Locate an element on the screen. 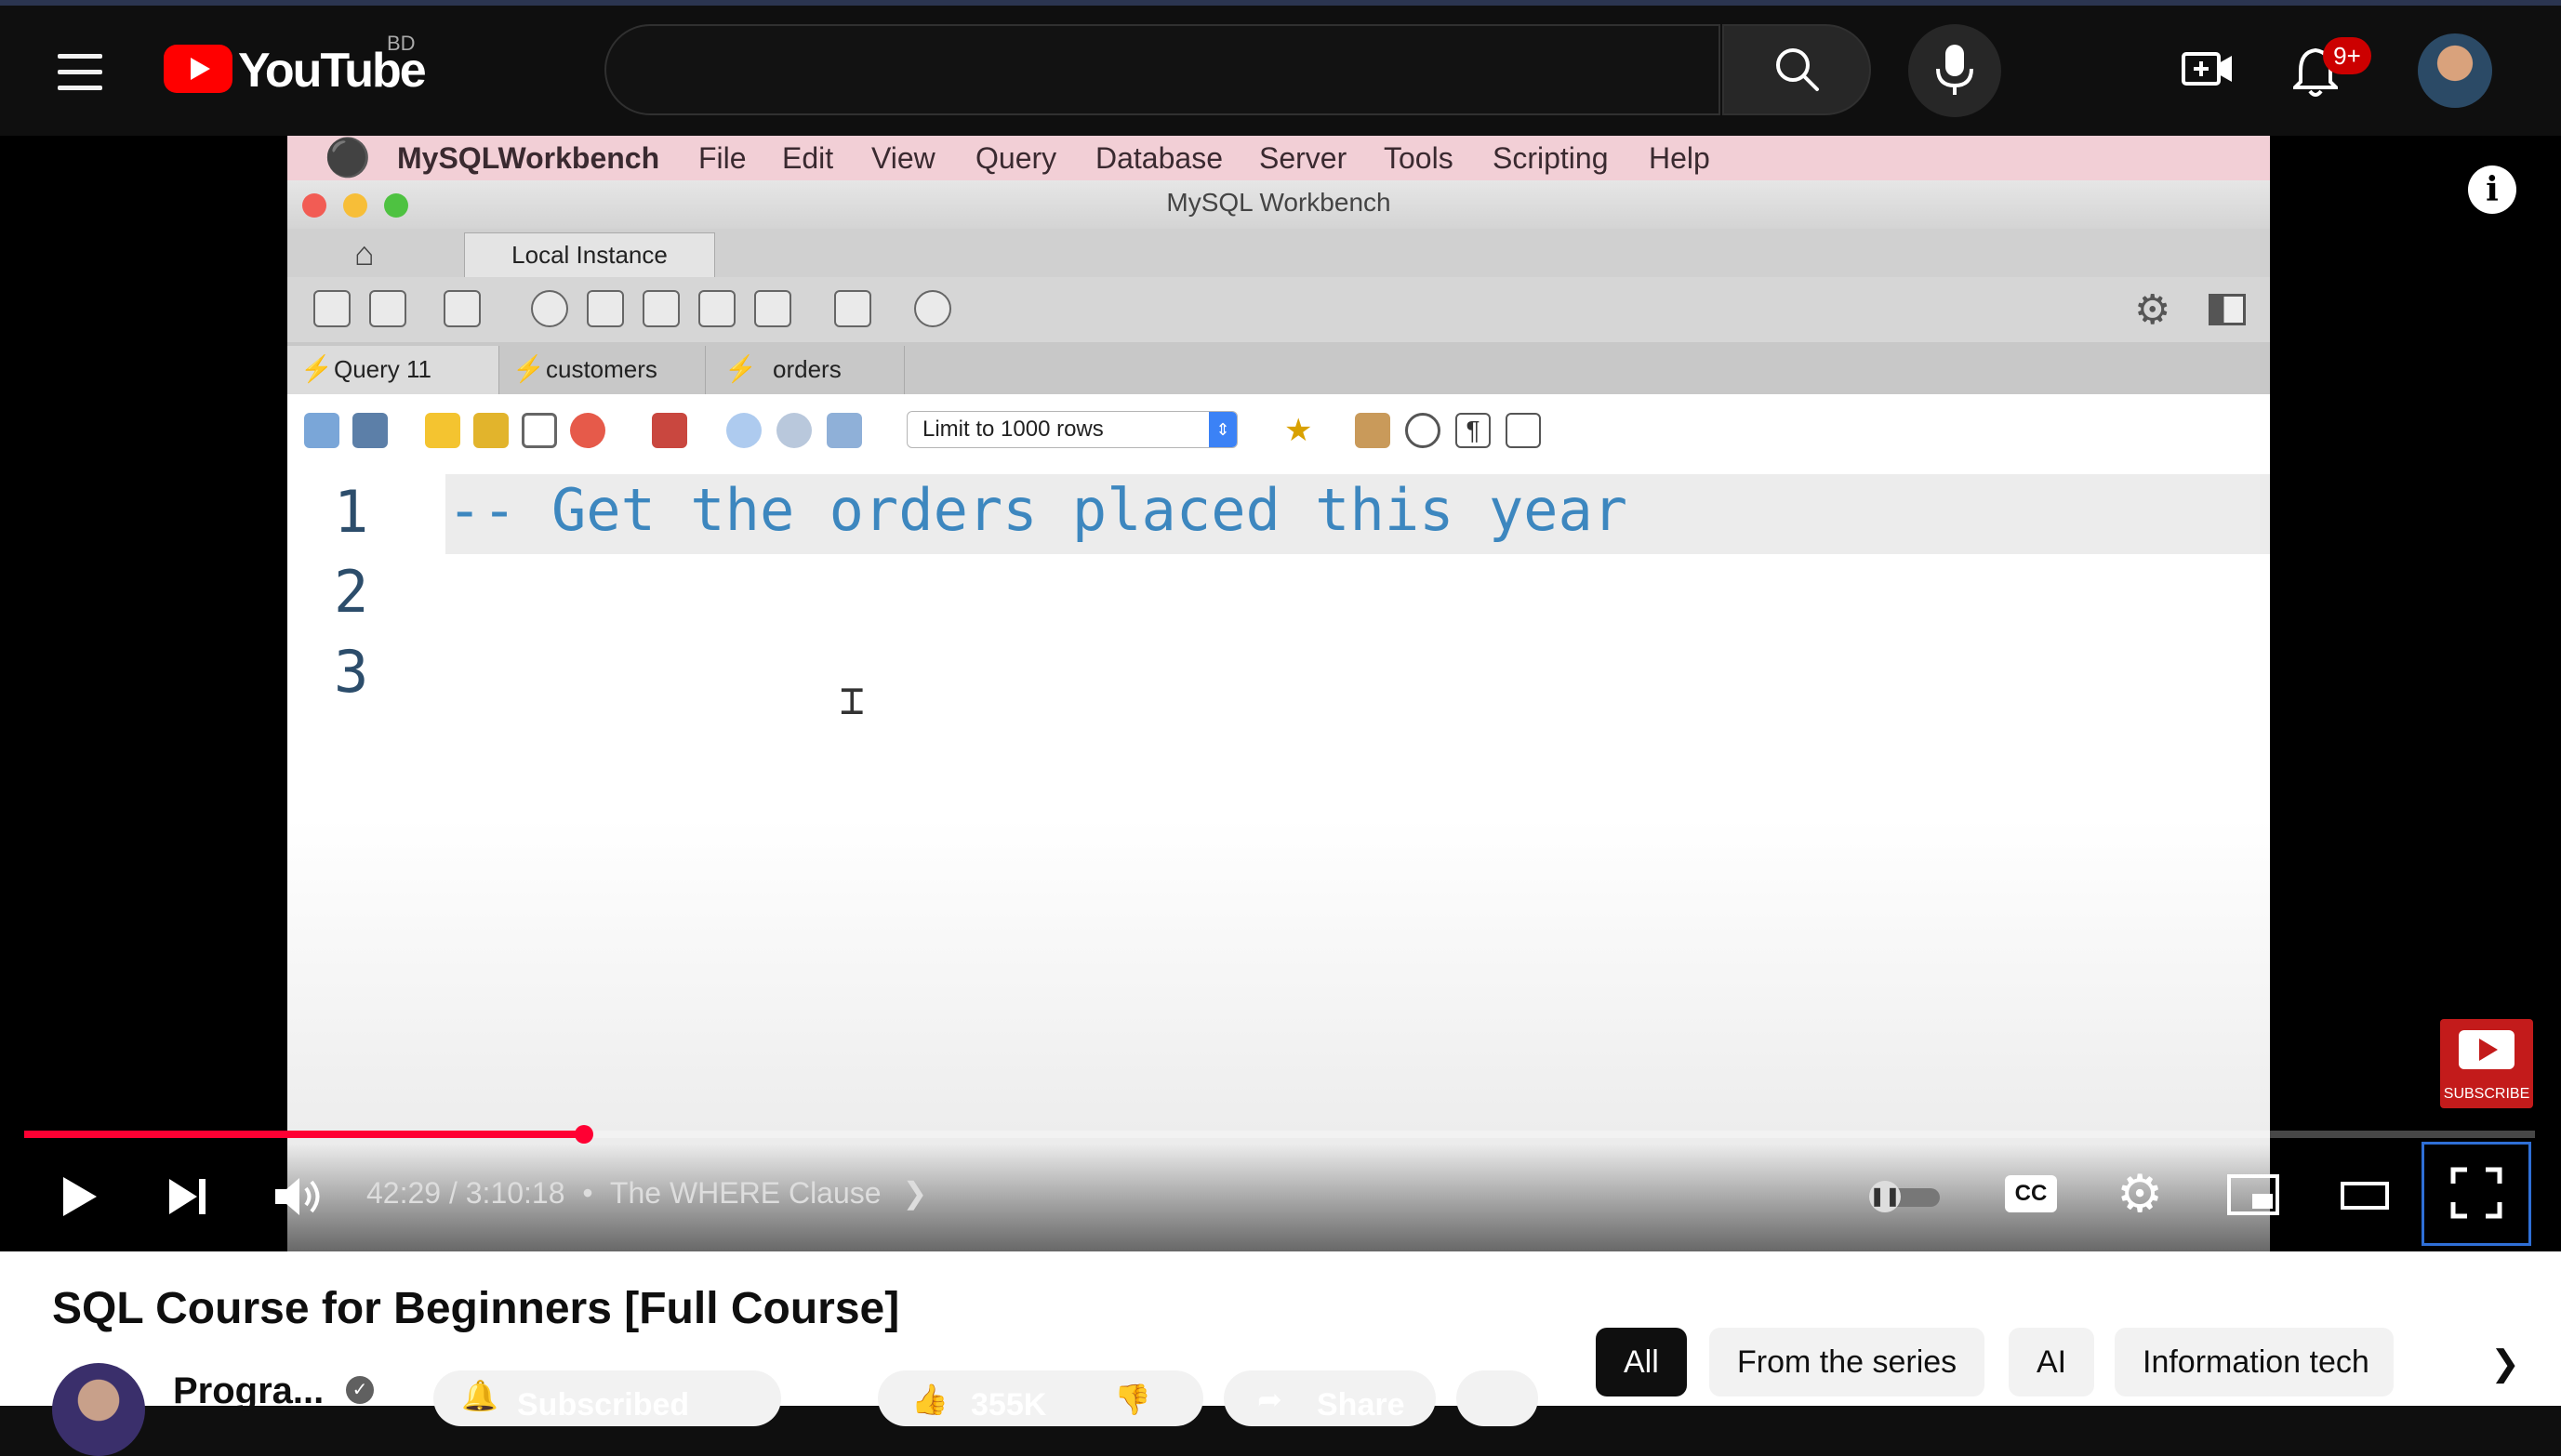 The height and width of the screenshot is (1456, 2561). play-icon is located at coordinates (80, 1196).